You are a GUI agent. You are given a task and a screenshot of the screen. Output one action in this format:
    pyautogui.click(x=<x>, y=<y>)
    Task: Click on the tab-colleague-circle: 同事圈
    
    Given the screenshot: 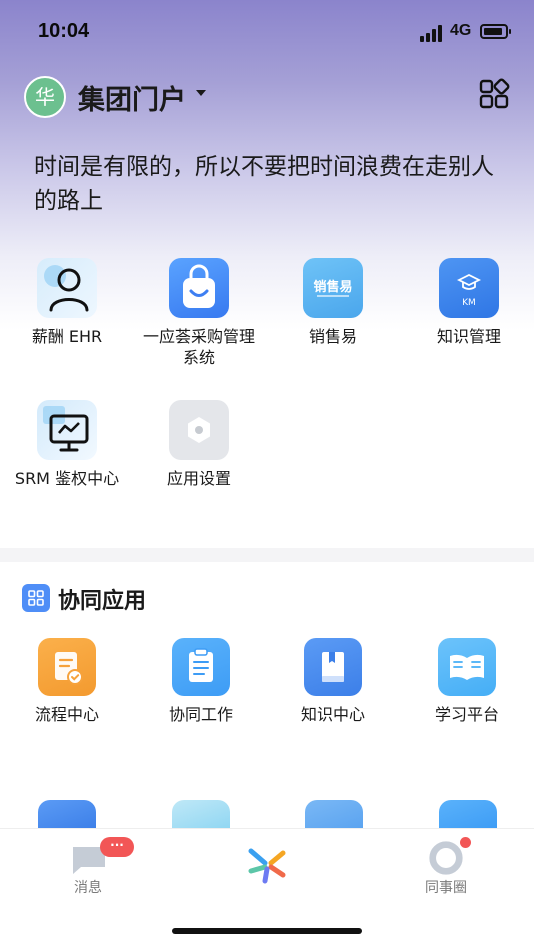 What is the action you would take?
    pyautogui.click(x=446, y=867)
    